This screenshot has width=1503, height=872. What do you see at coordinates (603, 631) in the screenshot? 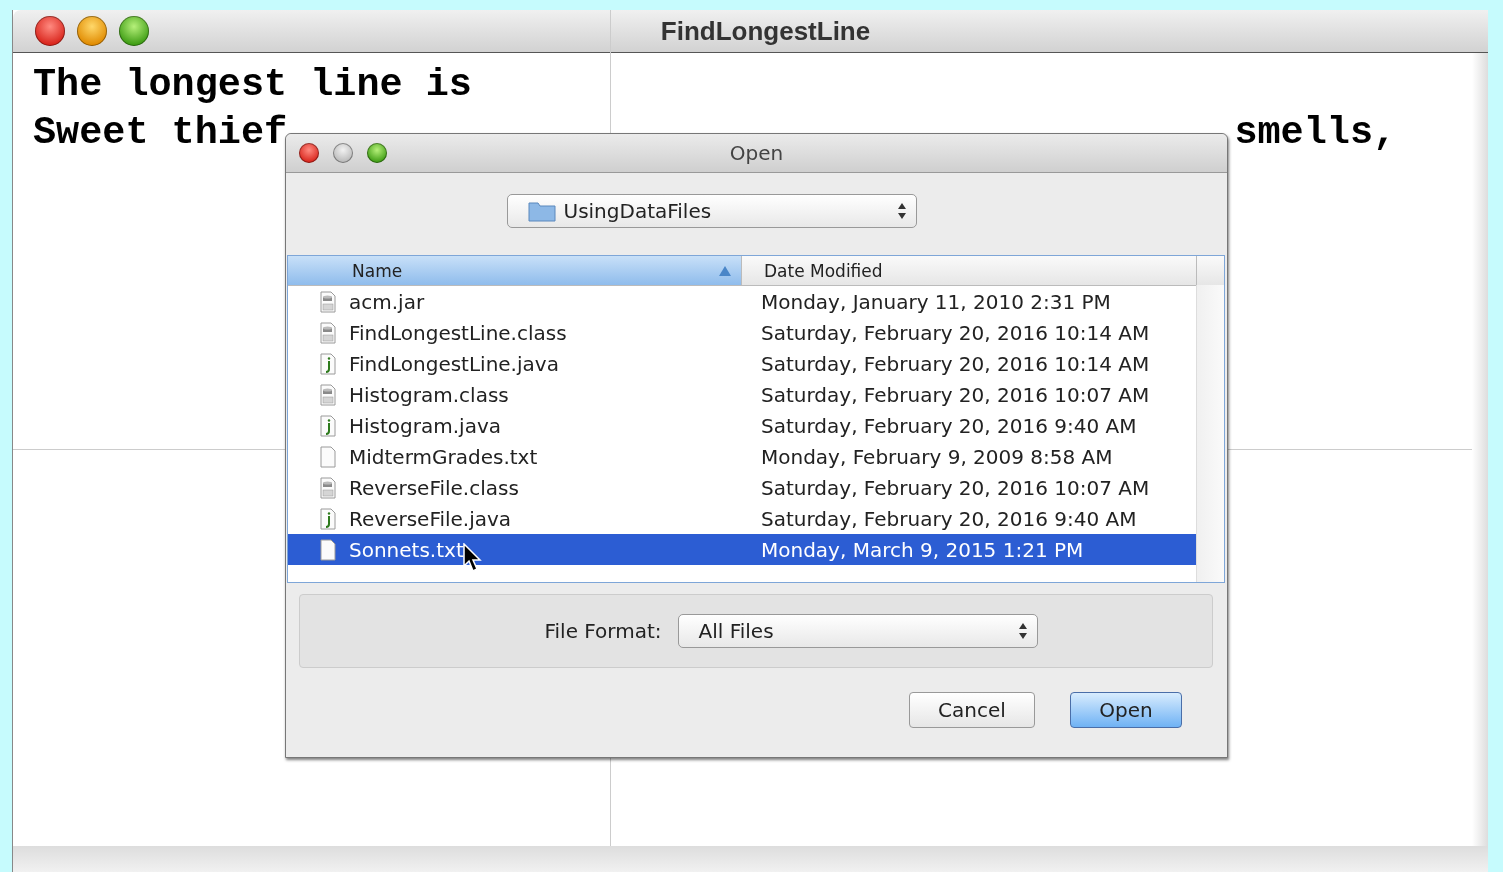
I see `file-format-label: File Format:` at bounding box center [603, 631].